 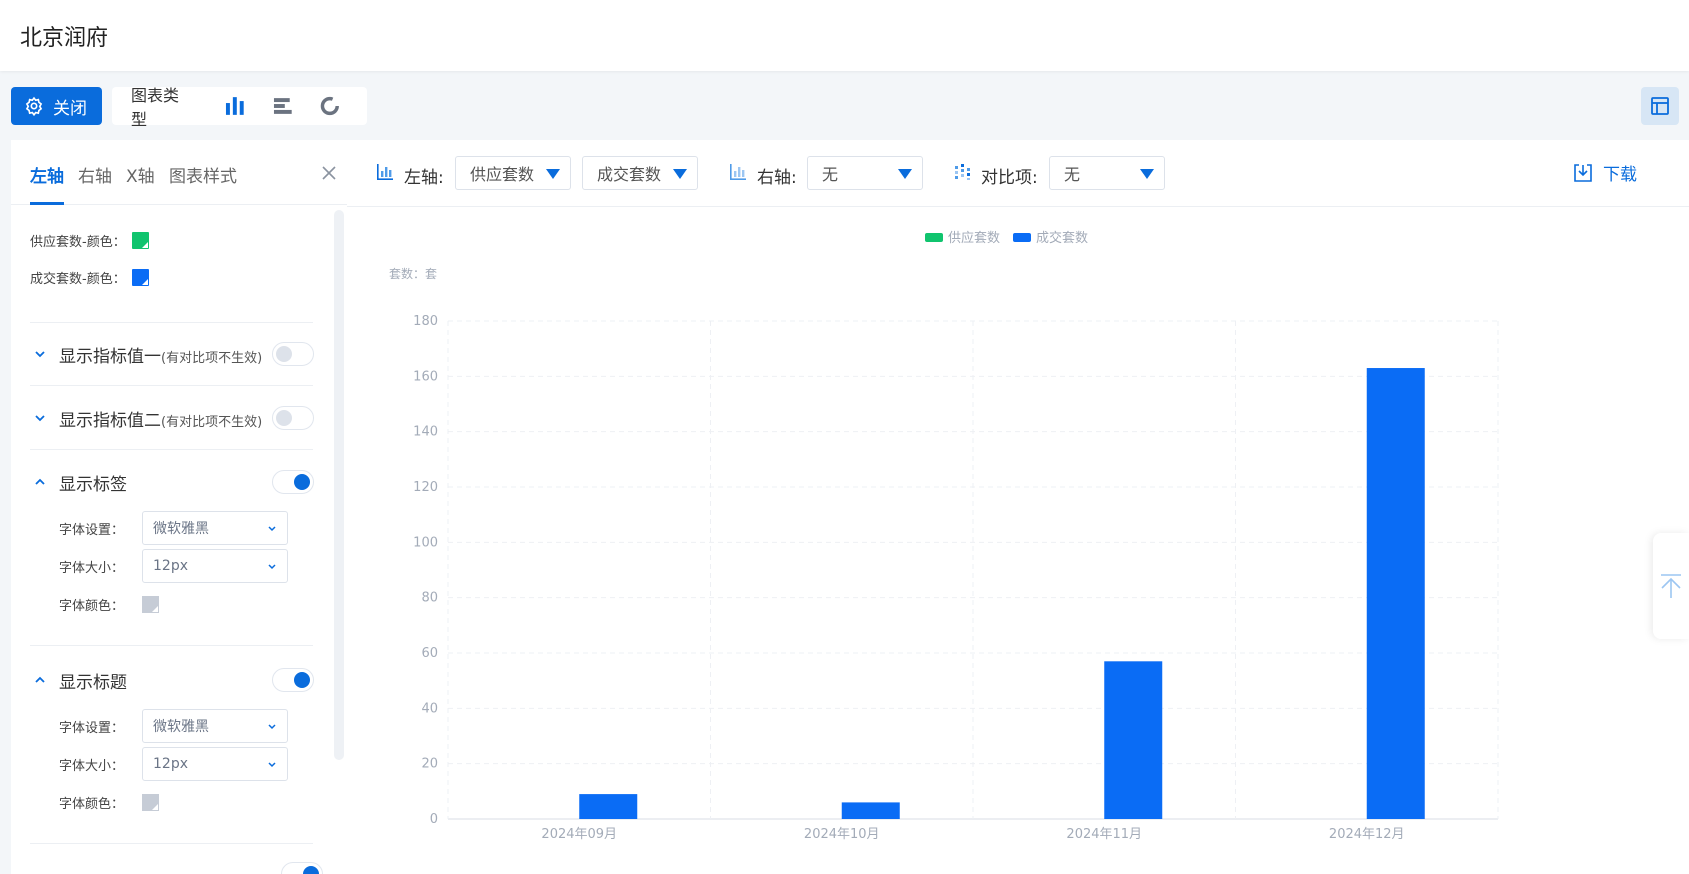 I want to click on labels-size-select: 12px, so click(x=215, y=566).